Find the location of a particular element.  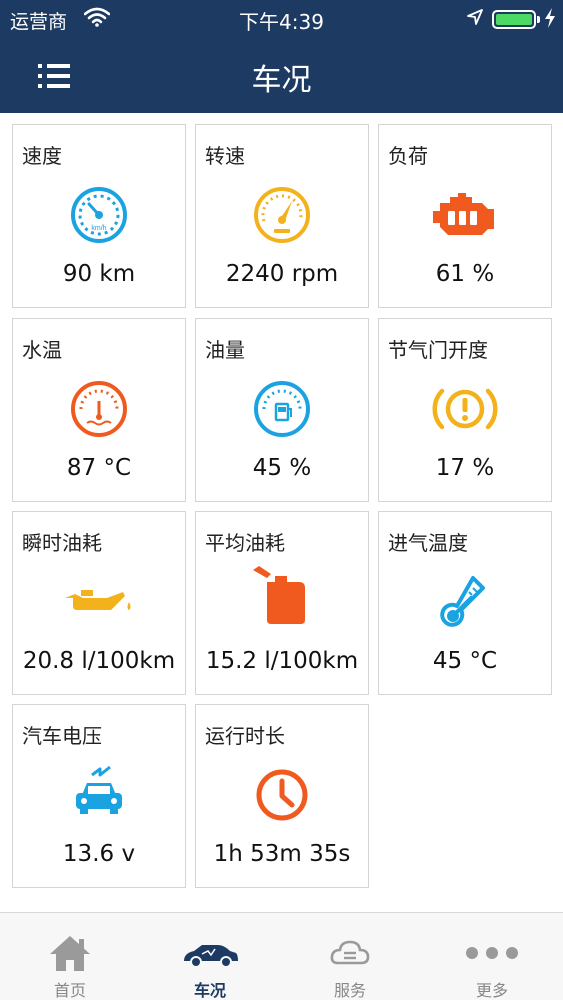

more-dots-icon is located at coordinates (492, 953).